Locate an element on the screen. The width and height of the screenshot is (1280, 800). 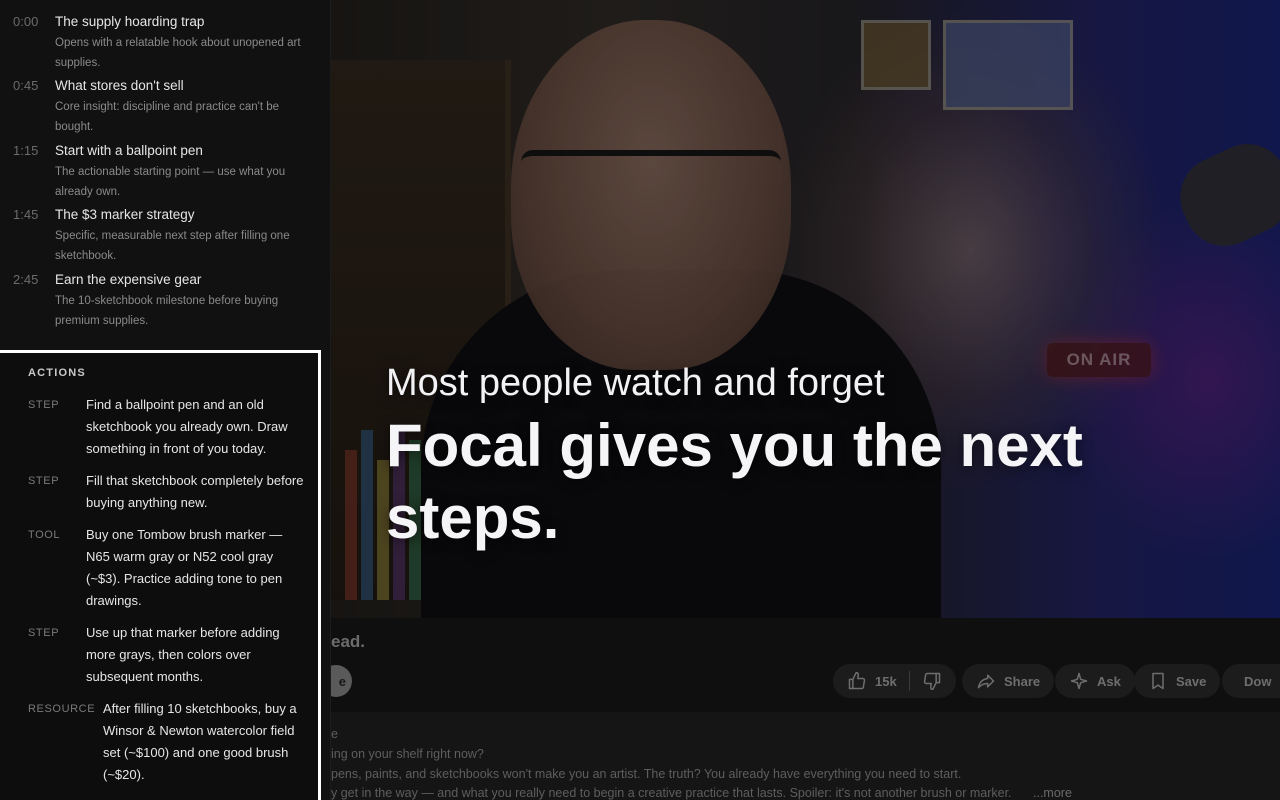
action-type-label: TOOL is located at coordinates (44, 535).